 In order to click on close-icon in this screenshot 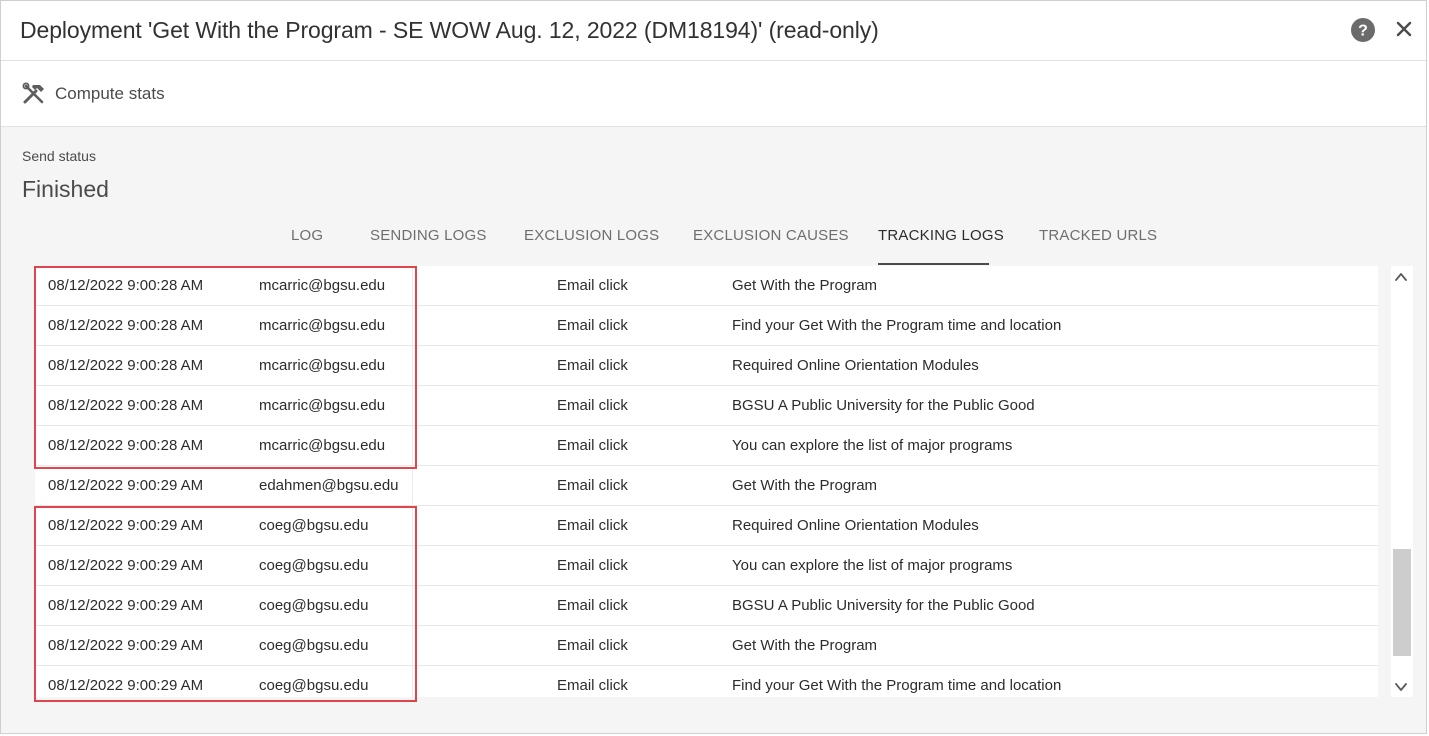, I will do `click(1404, 29)`.